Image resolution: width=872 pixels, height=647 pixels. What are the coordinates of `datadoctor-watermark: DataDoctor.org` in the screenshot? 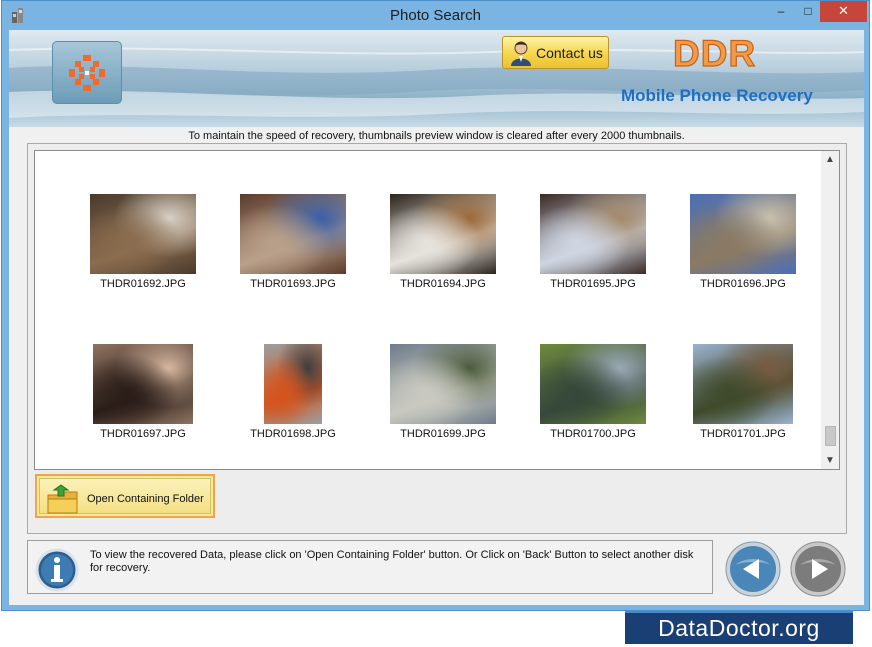 It's located at (739, 627).